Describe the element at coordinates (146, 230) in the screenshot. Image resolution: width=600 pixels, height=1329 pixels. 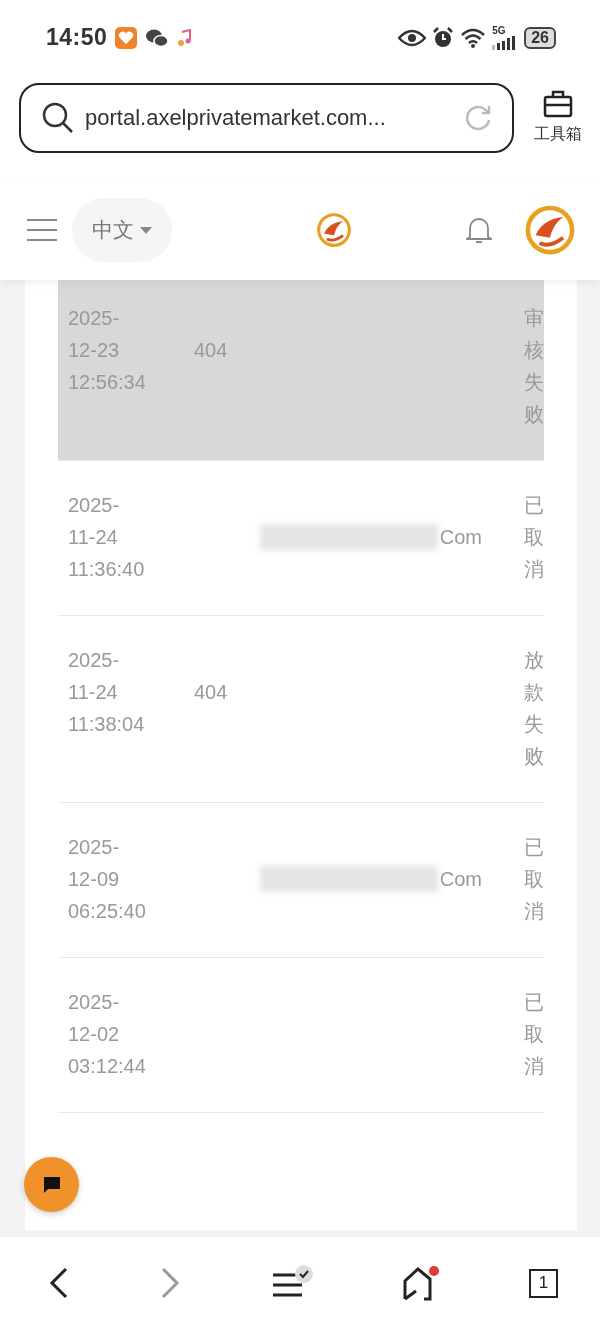
I see `caret-icon` at that location.